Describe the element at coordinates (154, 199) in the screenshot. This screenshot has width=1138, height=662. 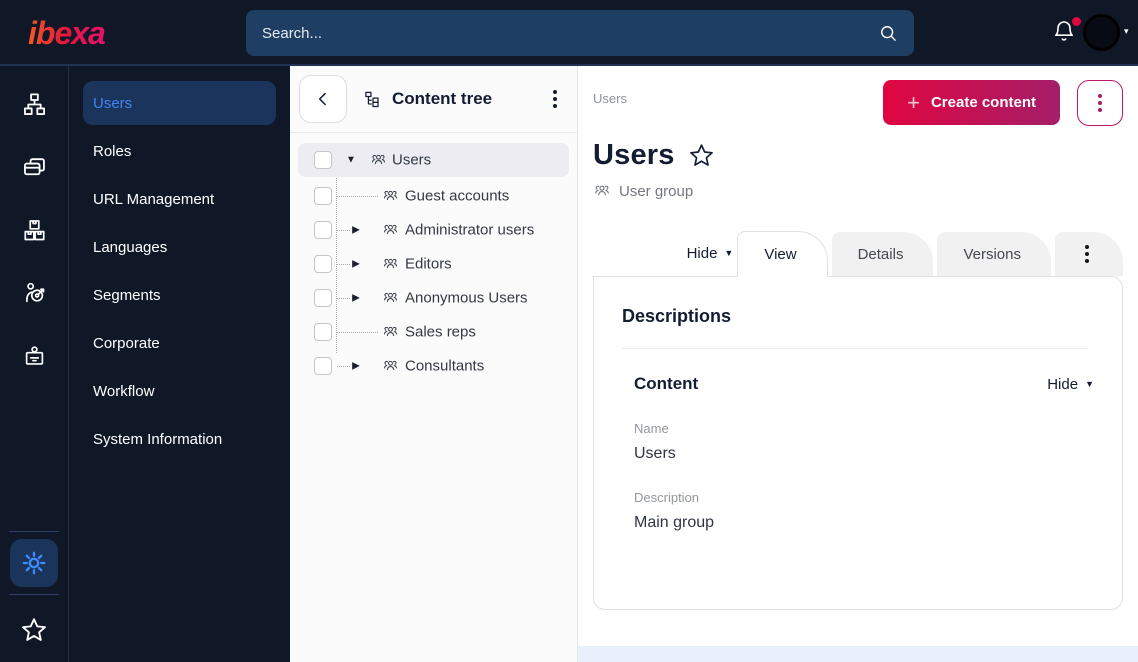
I see `sidebar-item-label: URL Management` at that location.